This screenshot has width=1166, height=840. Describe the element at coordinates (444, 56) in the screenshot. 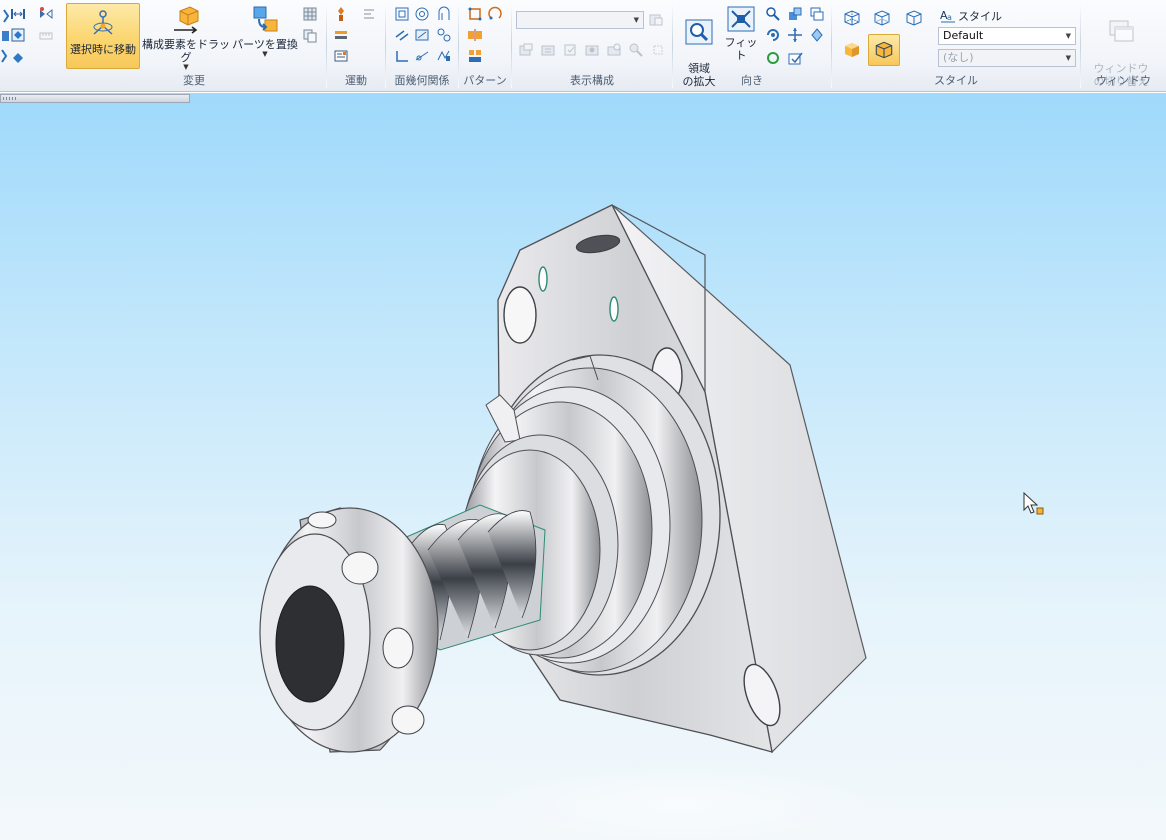

I see `fix-icon` at that location.